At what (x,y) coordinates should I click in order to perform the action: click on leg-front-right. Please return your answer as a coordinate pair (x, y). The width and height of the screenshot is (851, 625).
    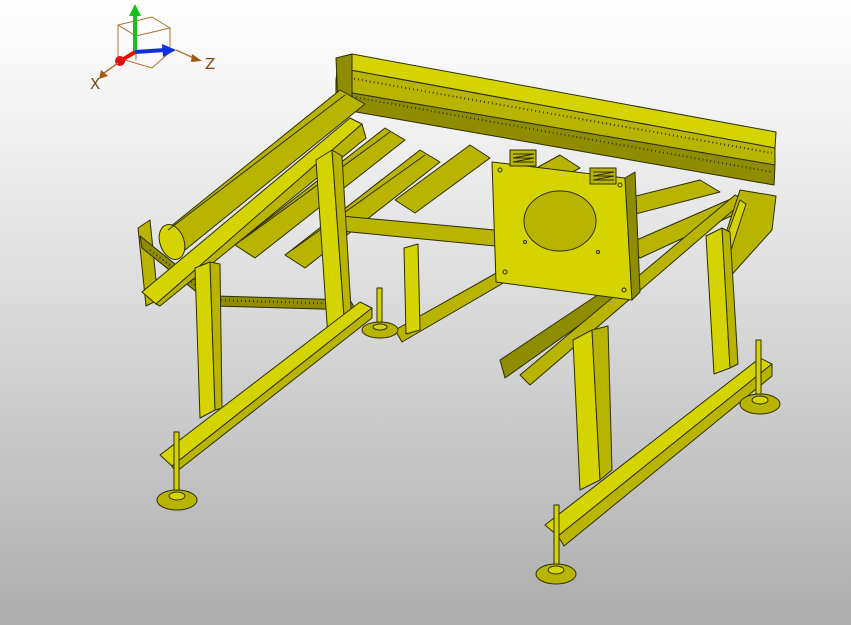
    Looking at the image, I should click on (592, 408).